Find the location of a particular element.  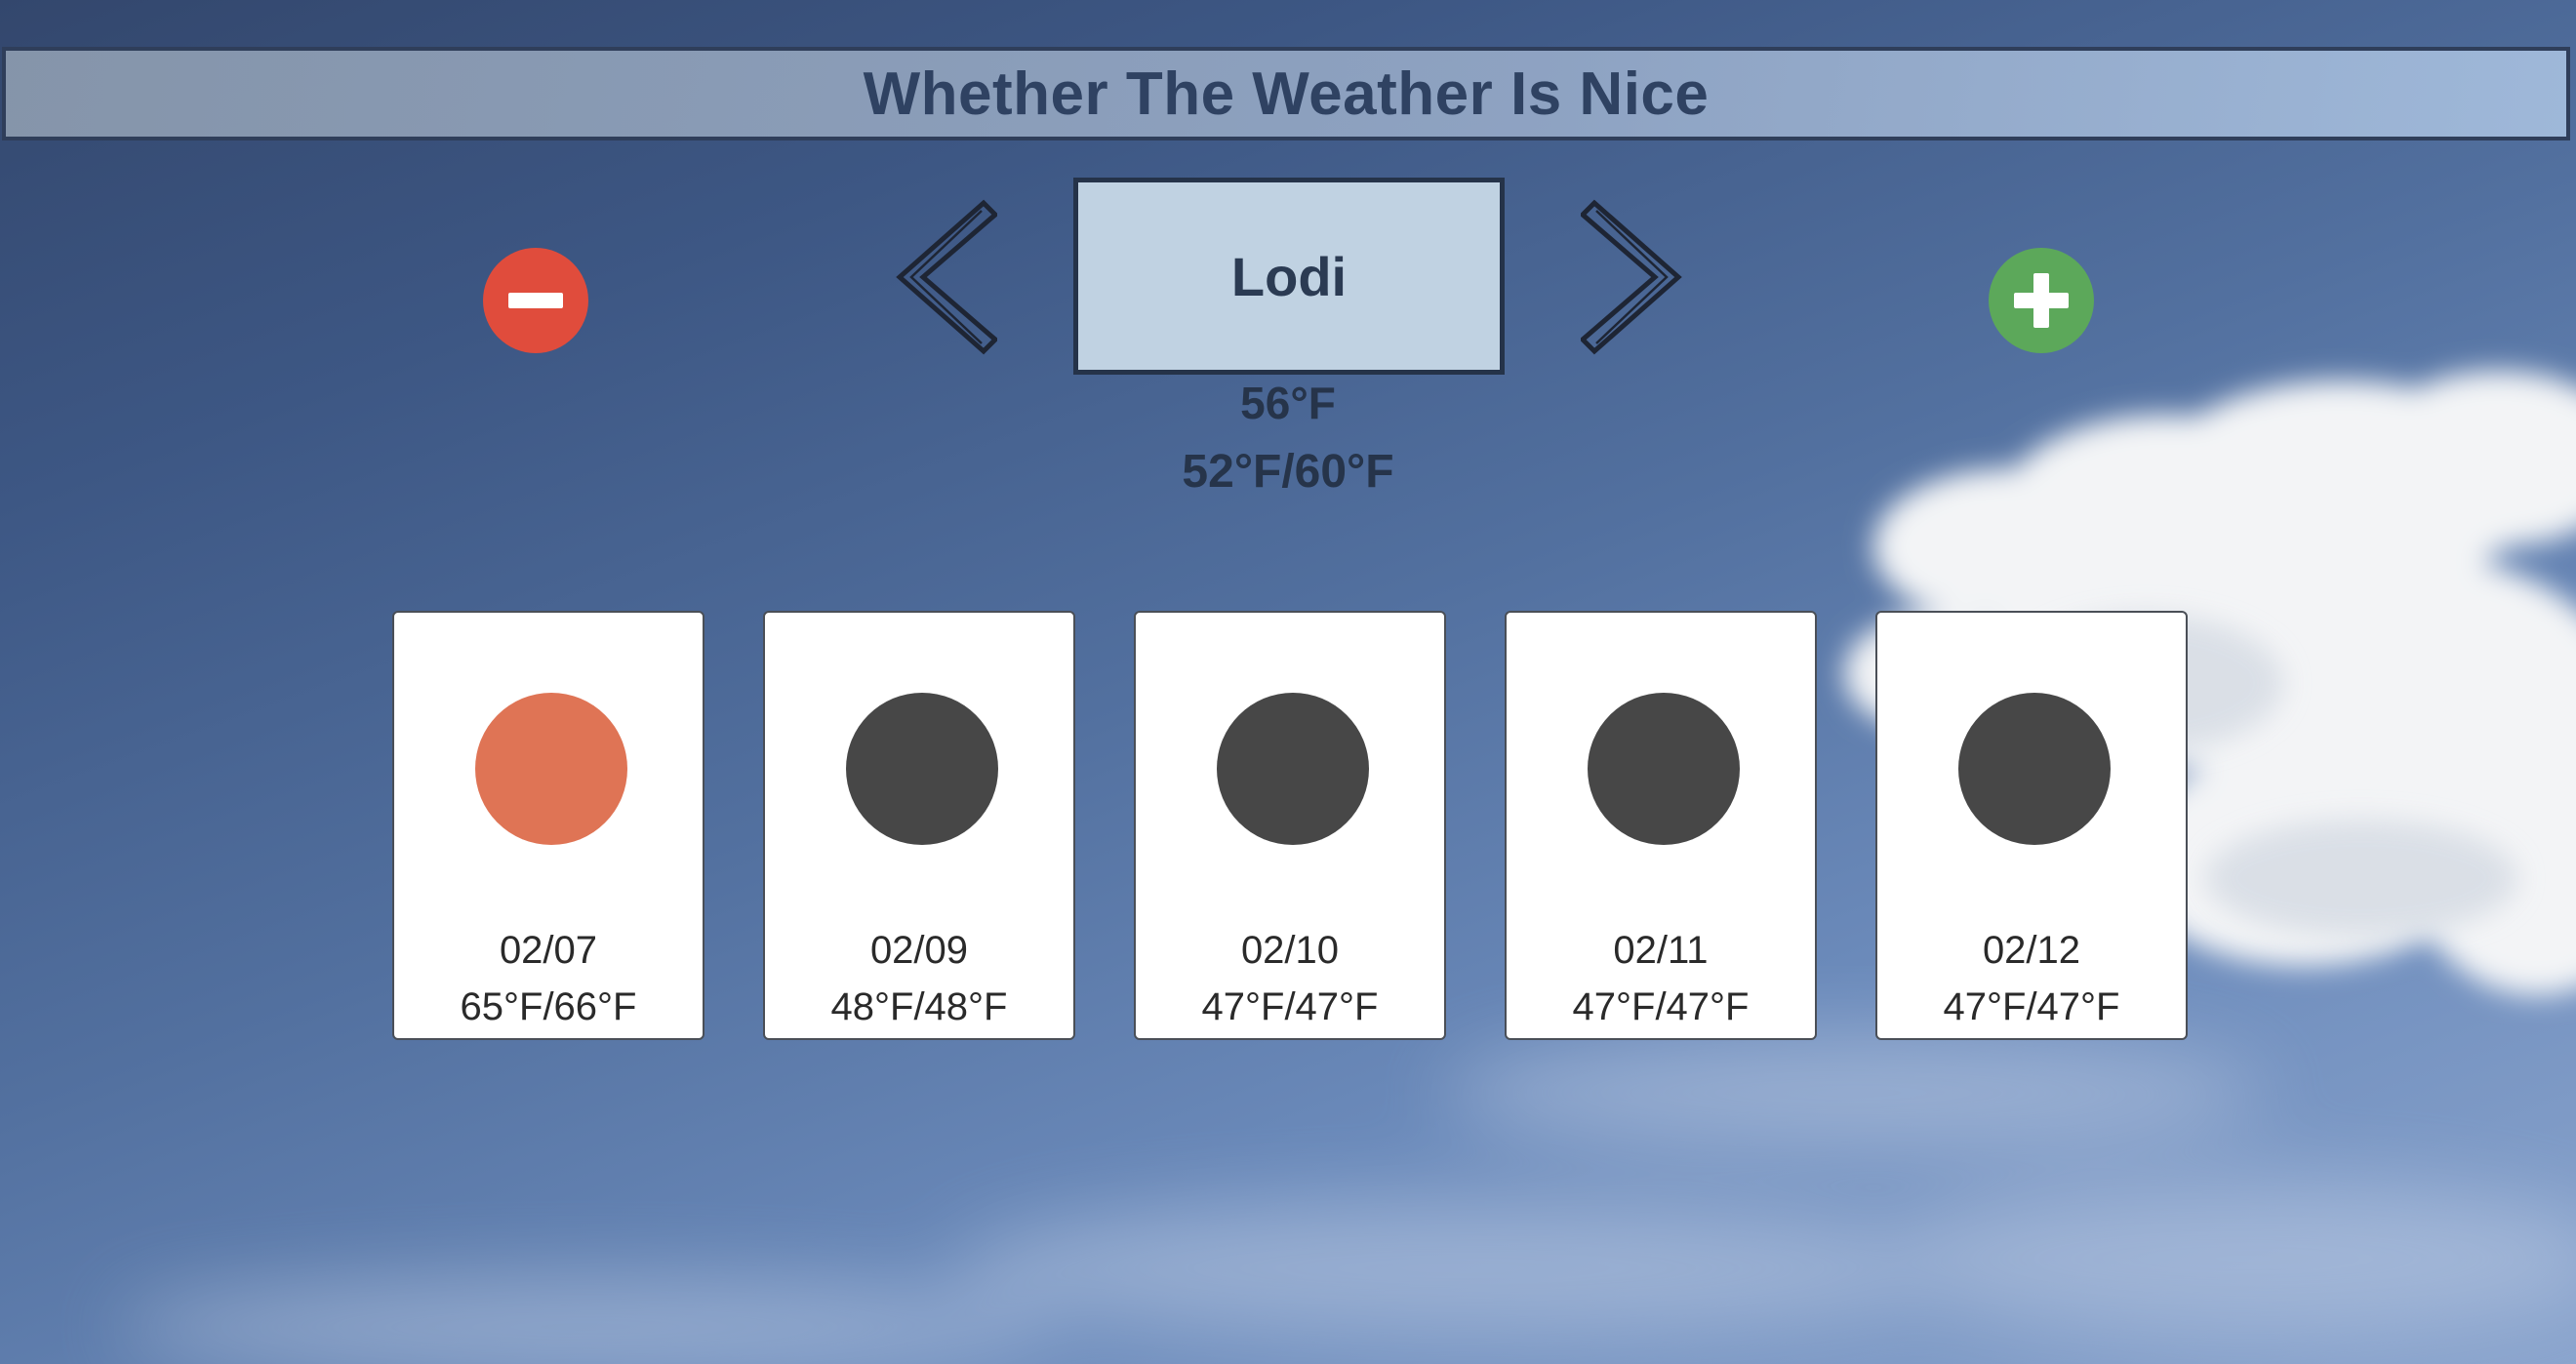

forecast-card: 02/09 48°F/48°F is located at coordinates (919, 825).